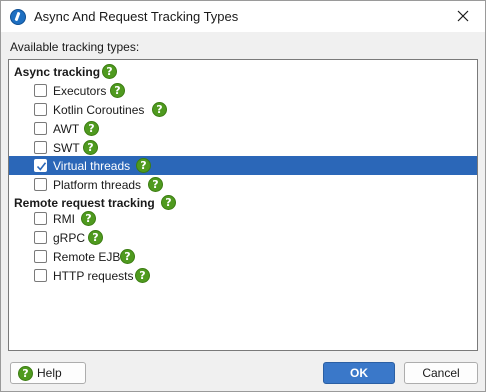 This screenshot has height=392, width=486. I want to click on tree-item-kotlin-coroutines: Kotlin Coroutines ?, so click(243, 109).